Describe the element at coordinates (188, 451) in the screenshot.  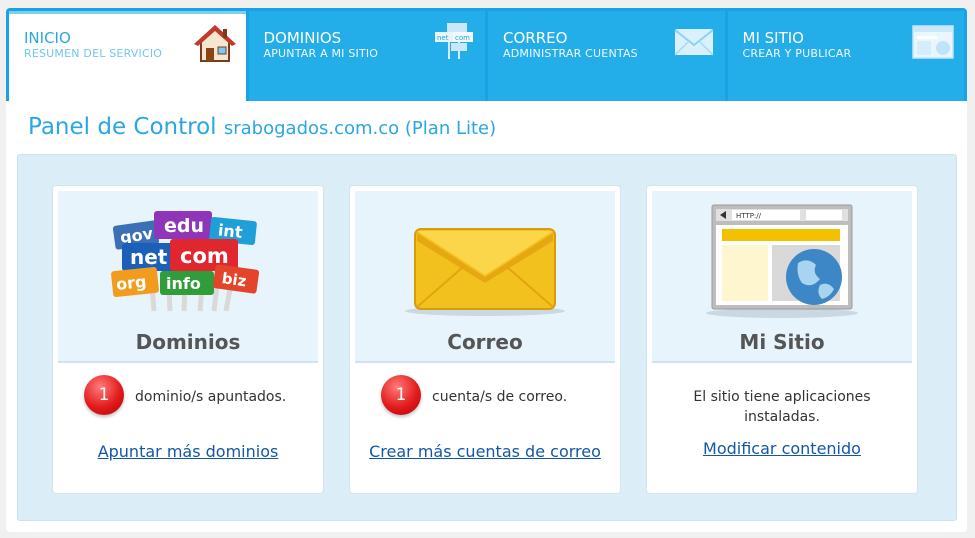
I see `add-domains-link: Apuntar más dominios` at that location.